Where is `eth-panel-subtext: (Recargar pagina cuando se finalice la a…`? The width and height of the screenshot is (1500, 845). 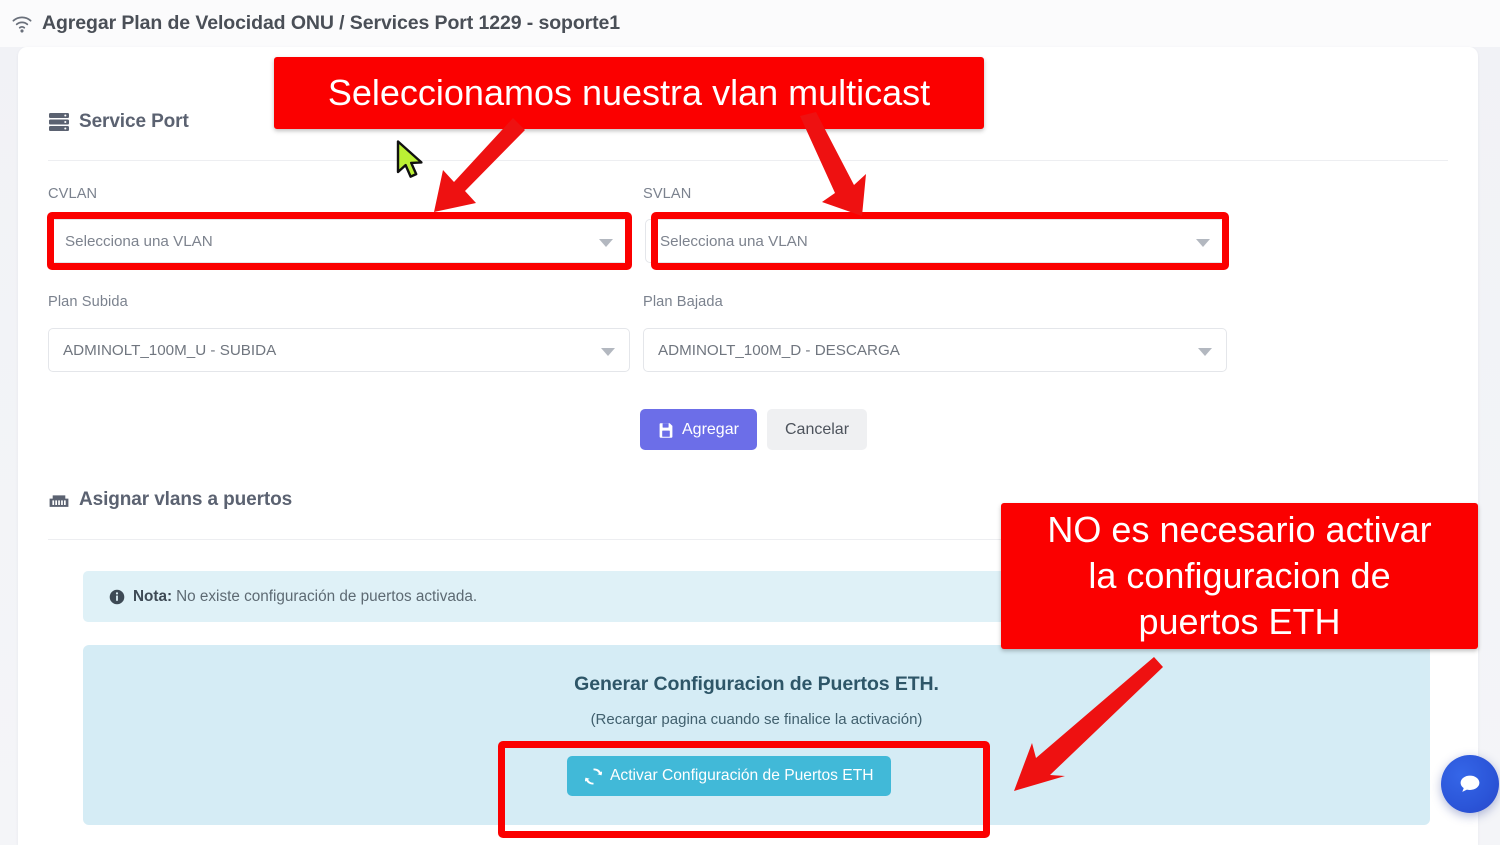
eth-panel-subtext: (Recargar pagina cuando se finalice la a… is located at coordinates (756, 719).